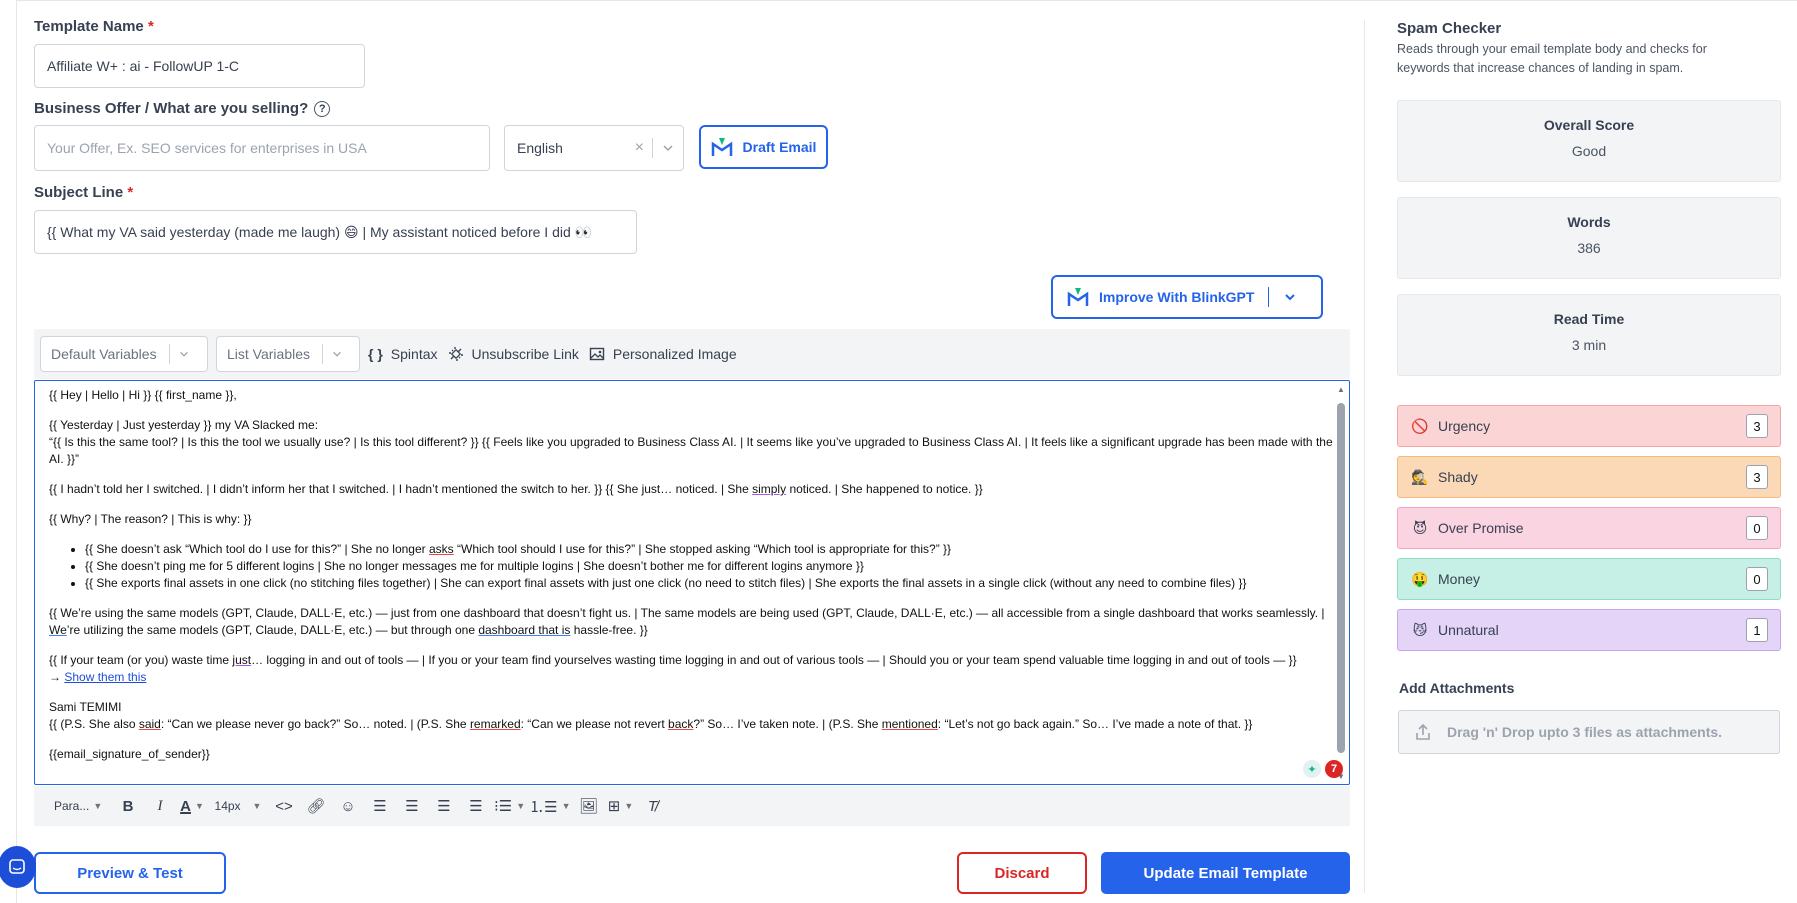 This screenshot has width=1797, height=903. What do you see at coordinates (1420, 578) in the screenshot?
I see `money-face-icon: 🤑` at bounding box center [1420, 578].